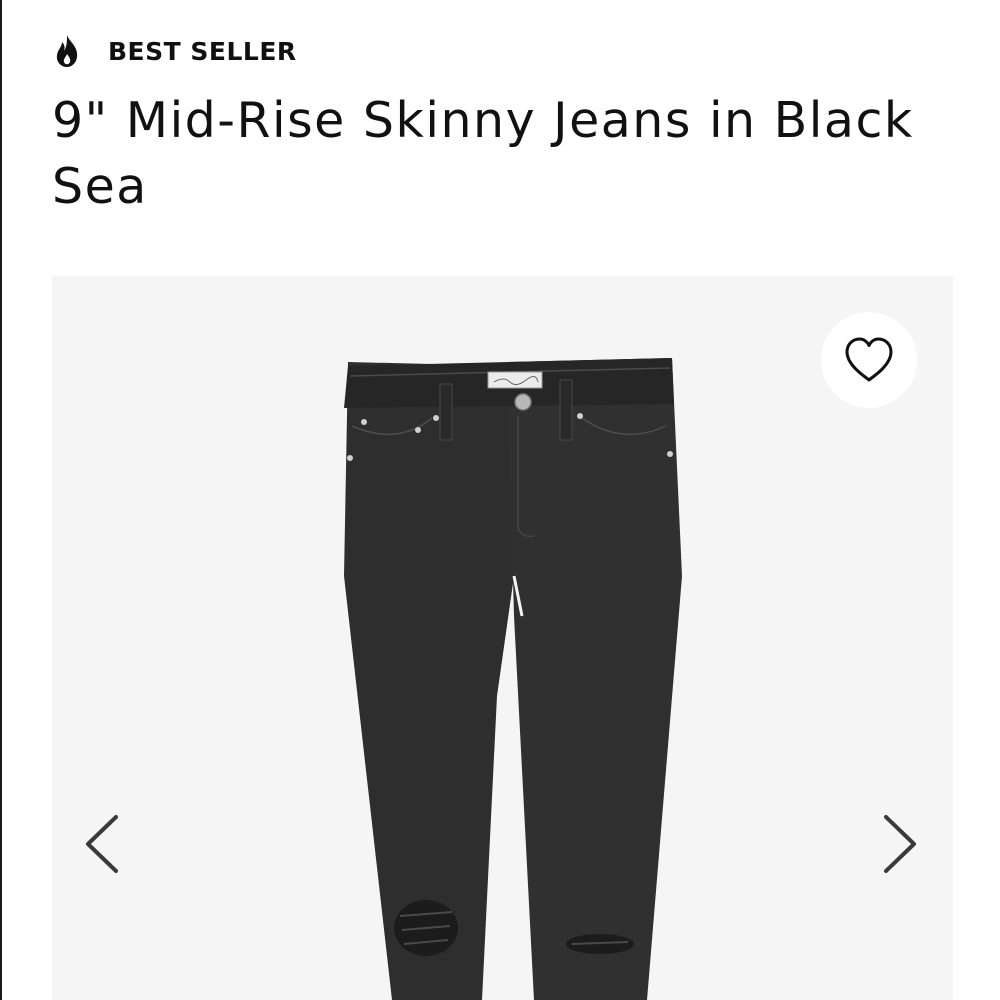 The width and height of the screenshot is (1000, 1000). I want to click on chevron-right-icon, so click(900, 844).